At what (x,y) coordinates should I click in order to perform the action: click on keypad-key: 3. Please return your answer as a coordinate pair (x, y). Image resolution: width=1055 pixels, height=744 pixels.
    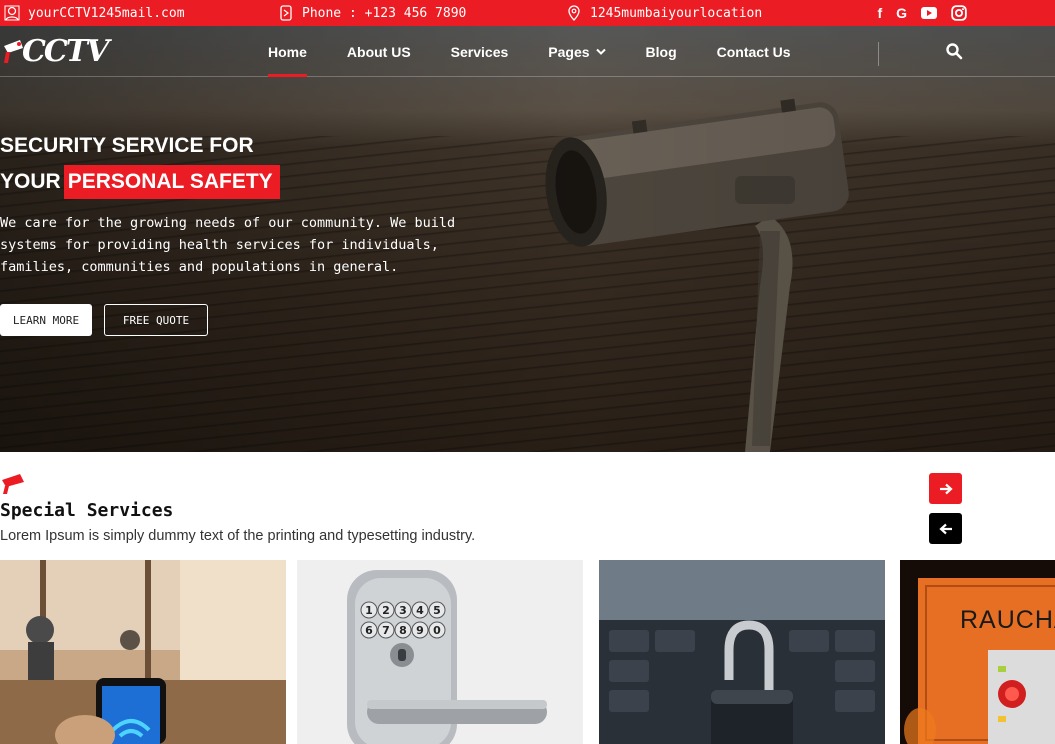
    Looking at the image, I should click on (403, 610).